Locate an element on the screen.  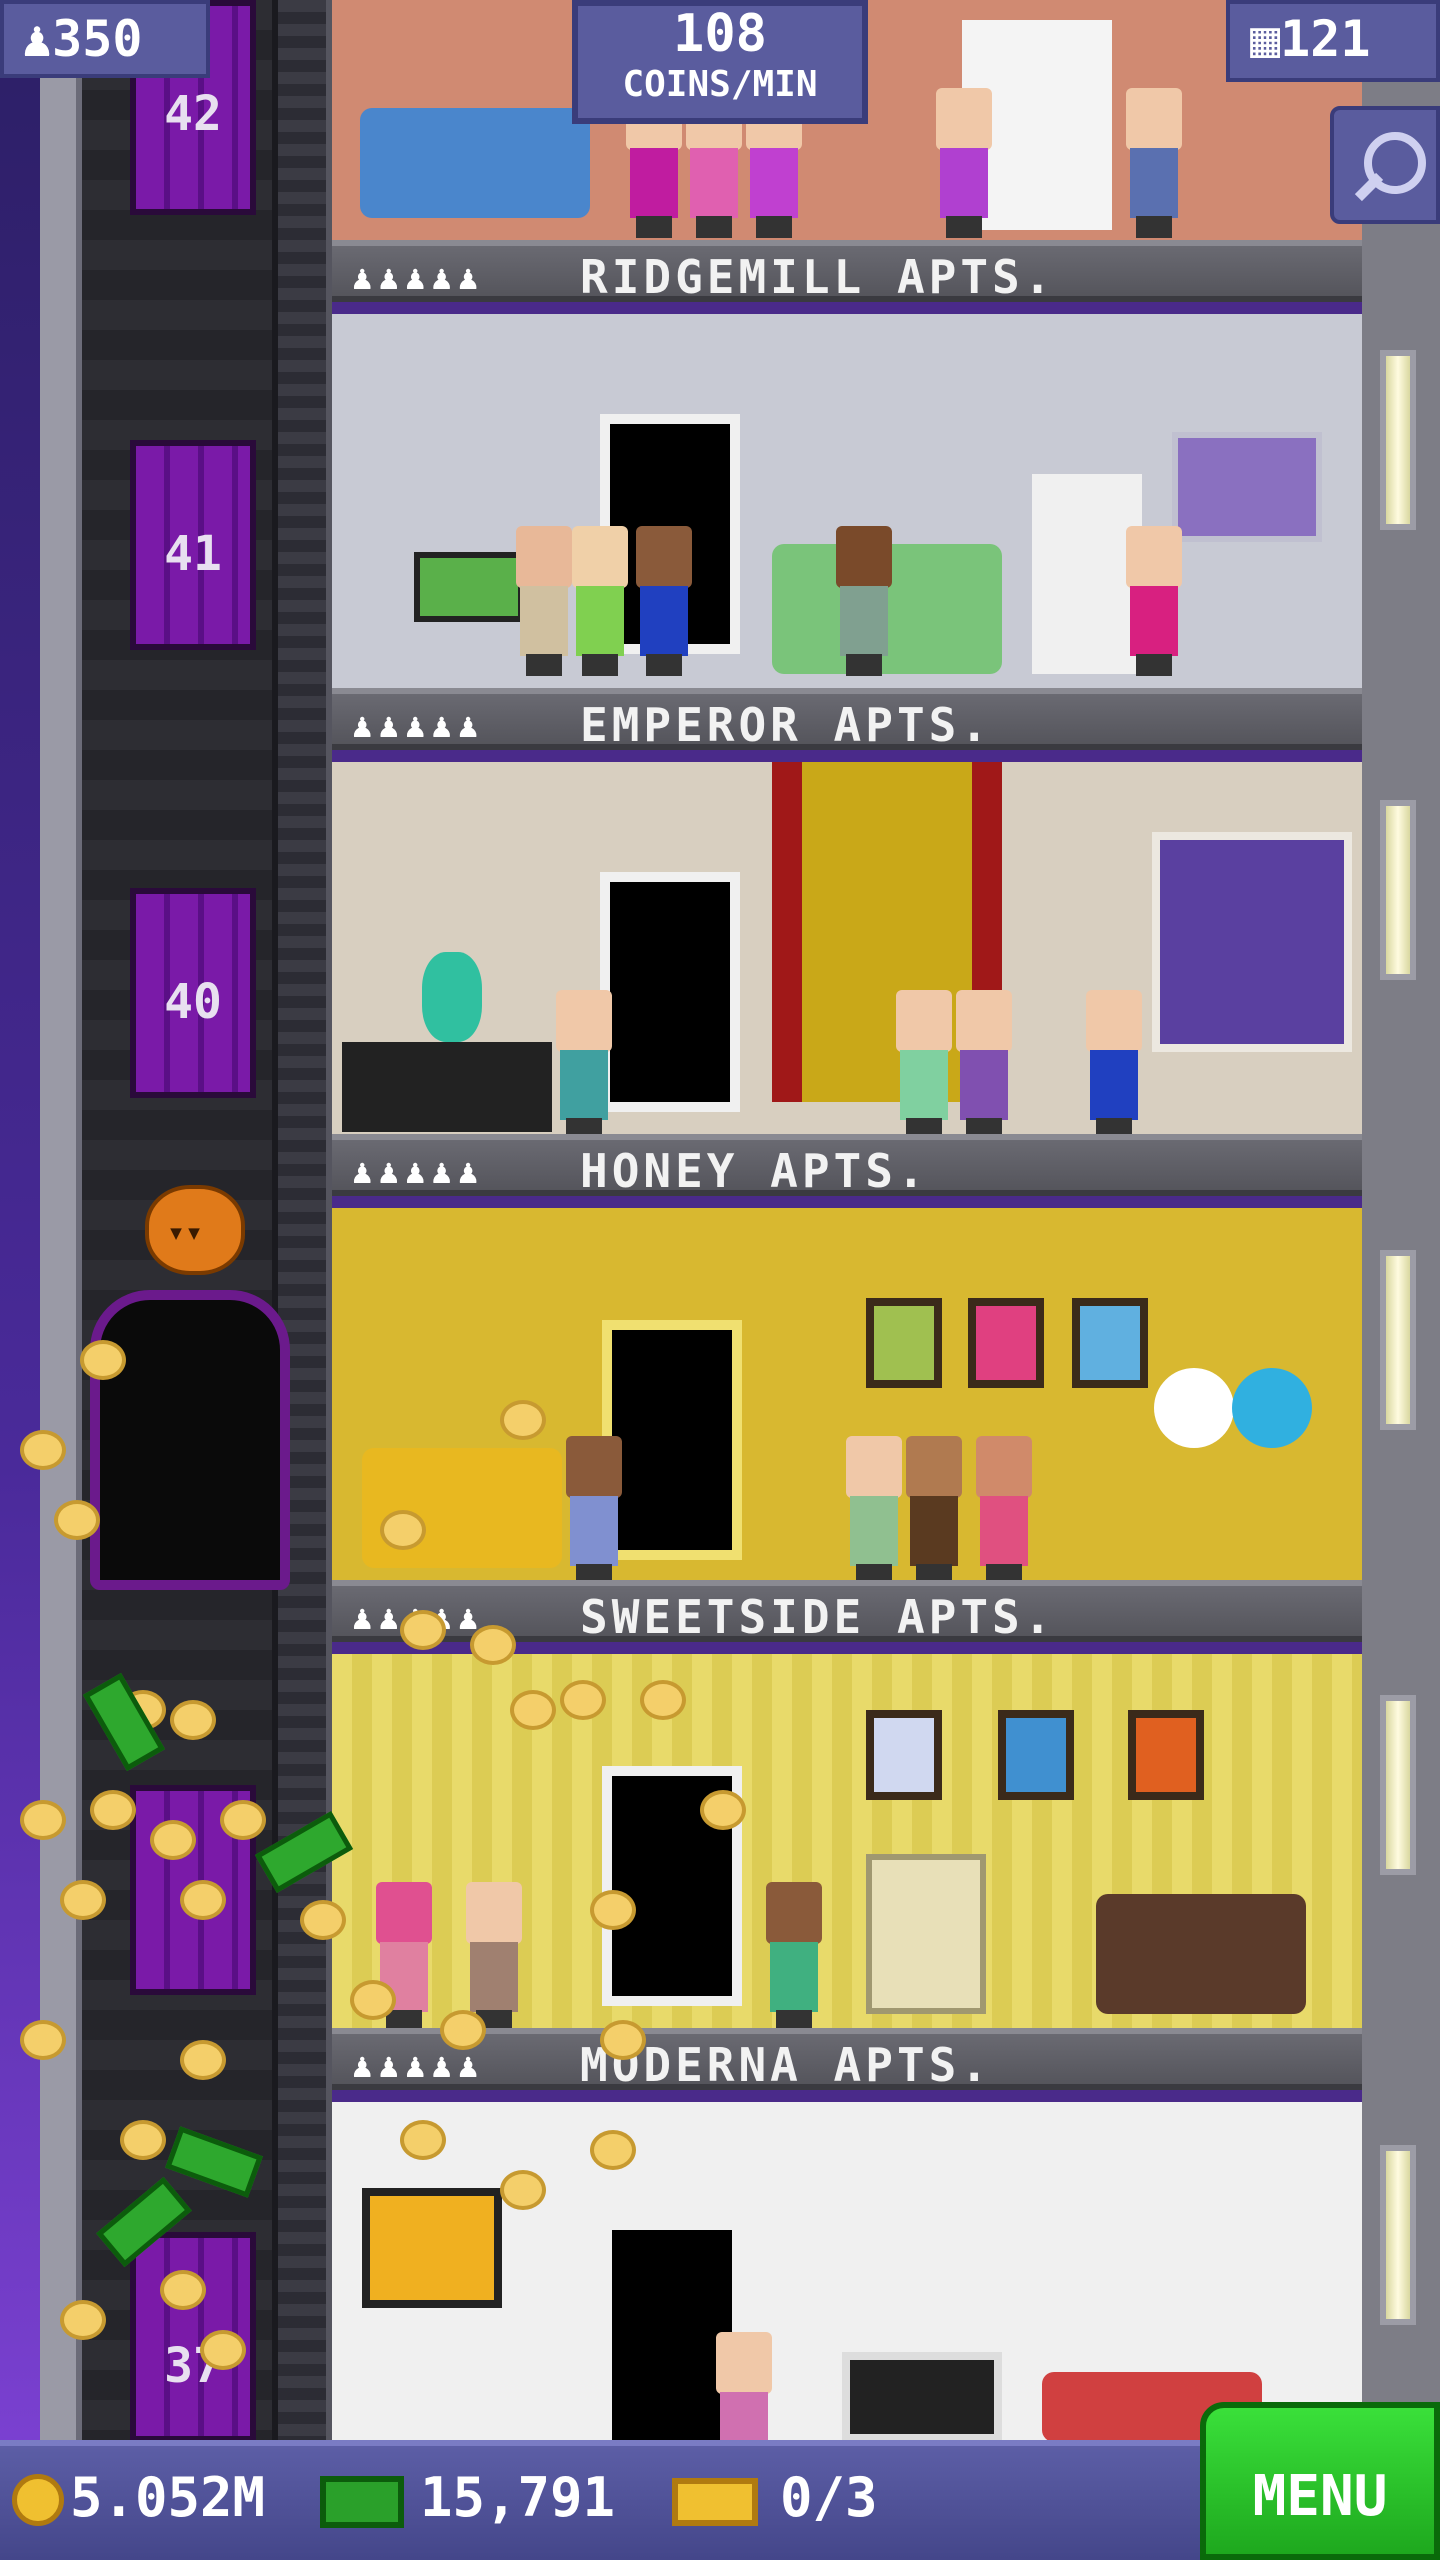
elevator-floor-number: 41 is located at coordinates (193, 554).